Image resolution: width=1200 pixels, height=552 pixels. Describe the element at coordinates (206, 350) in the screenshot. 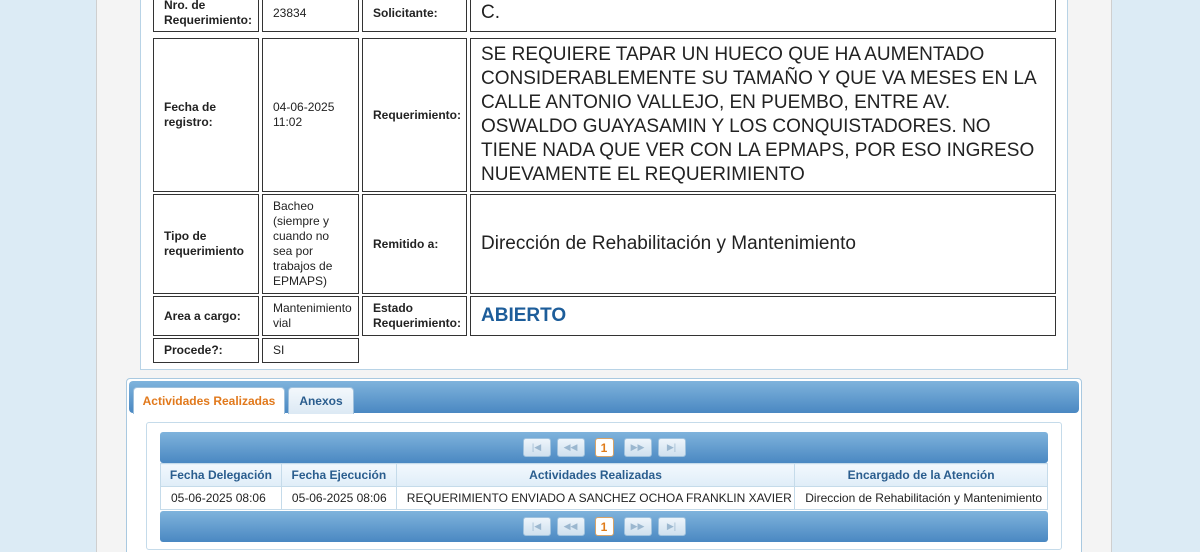

I see `procede-label: Procede?:` at that location.